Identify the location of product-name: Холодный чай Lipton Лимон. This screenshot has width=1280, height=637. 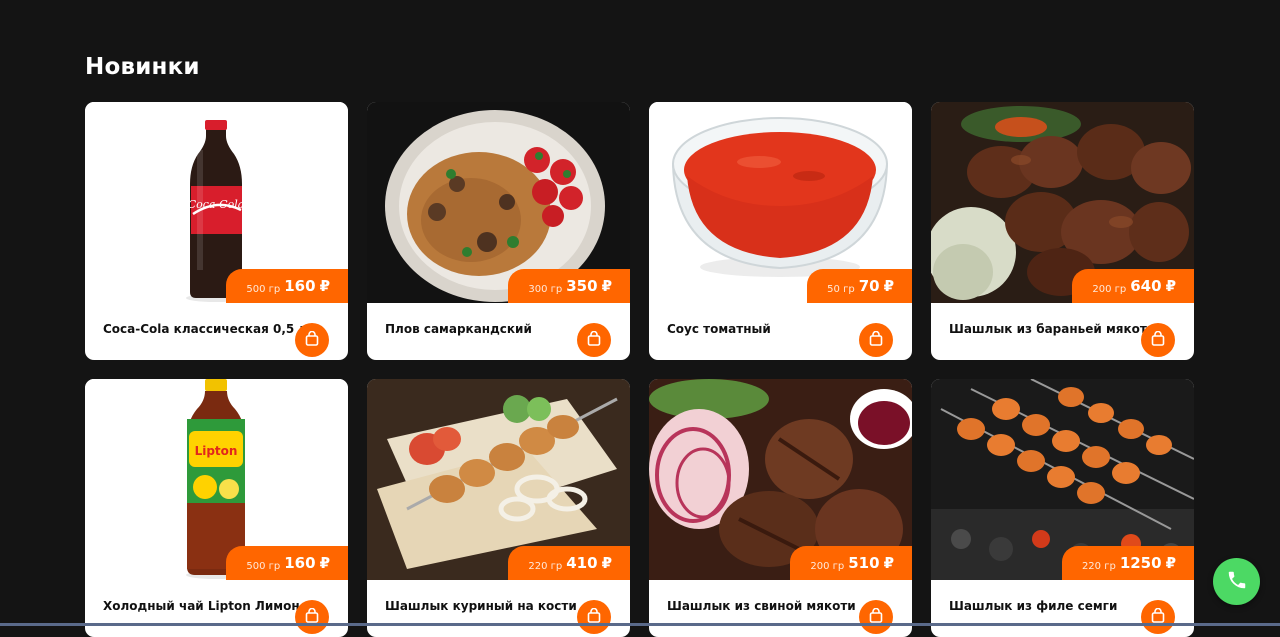
(201, 606).